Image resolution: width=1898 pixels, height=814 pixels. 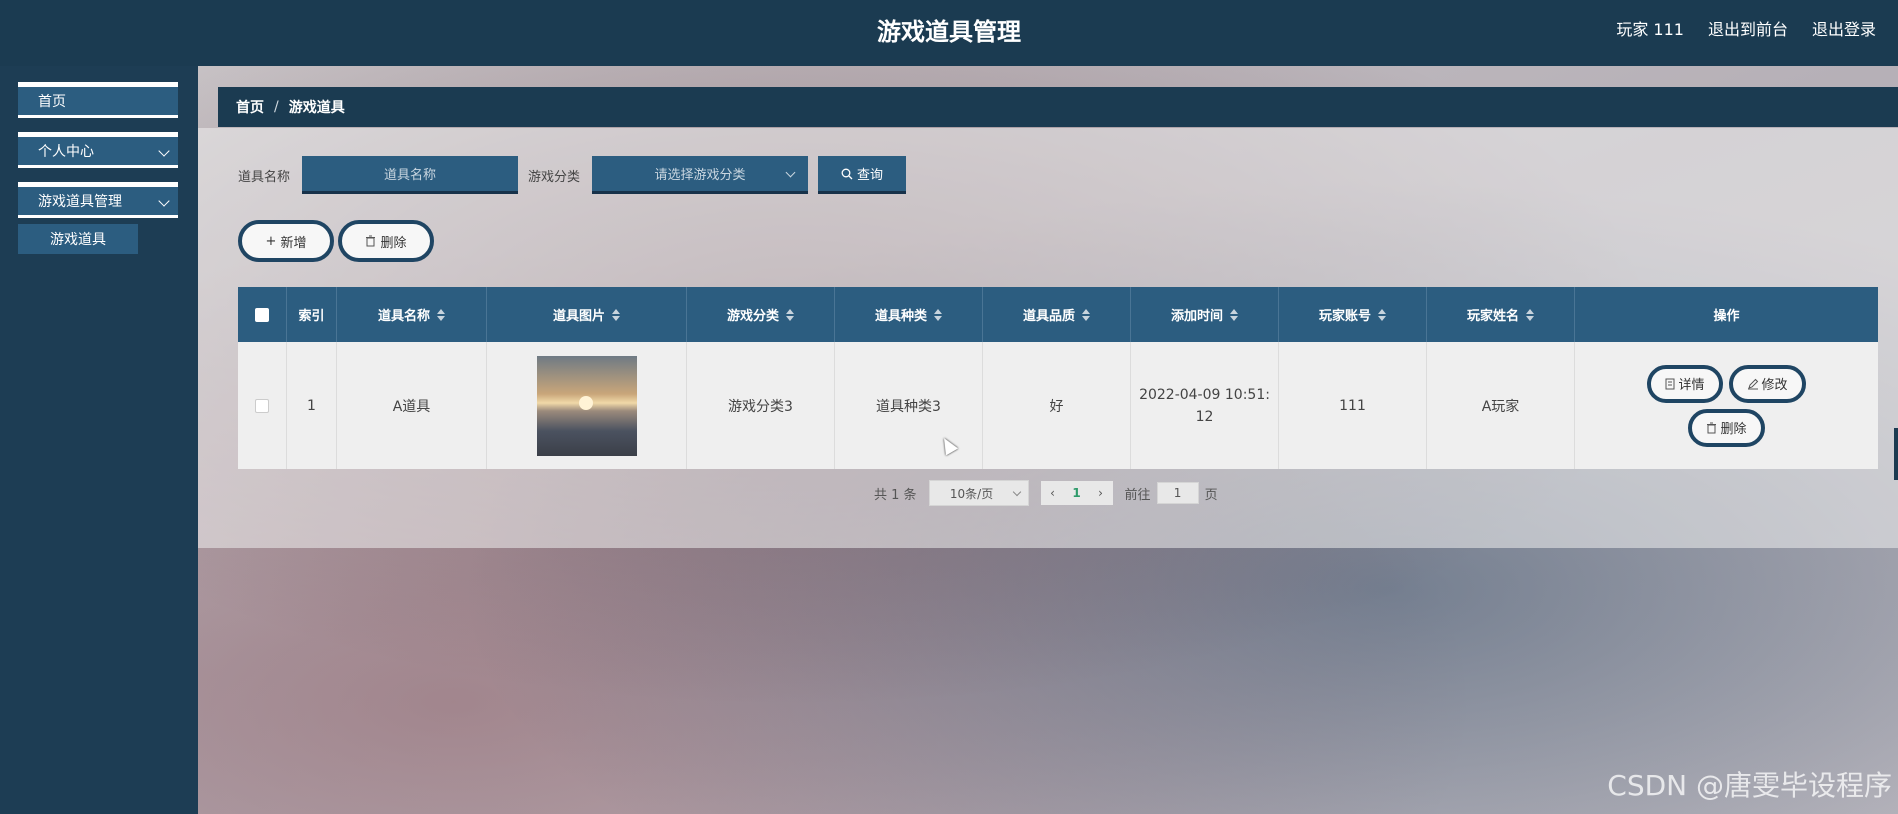 What do you see at coordinates (1204, 394) in the screenshot?
I see `time-line-1: 2022-04-09 10:51:` at bounding box center [1204, 394].